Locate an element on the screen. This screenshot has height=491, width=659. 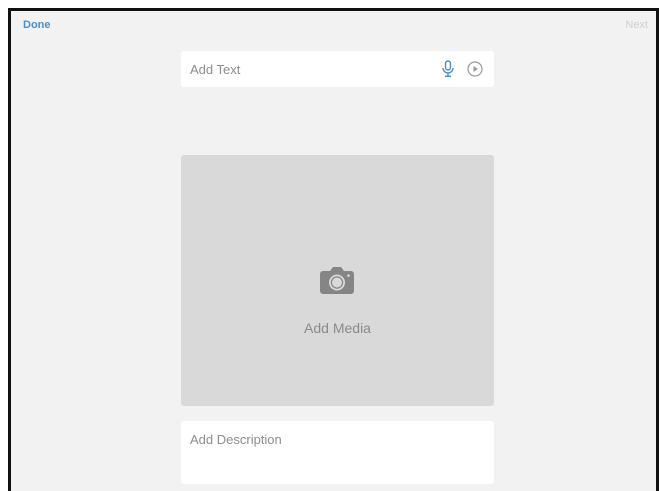
play-circle-icon is located at coordinates (475, 69).